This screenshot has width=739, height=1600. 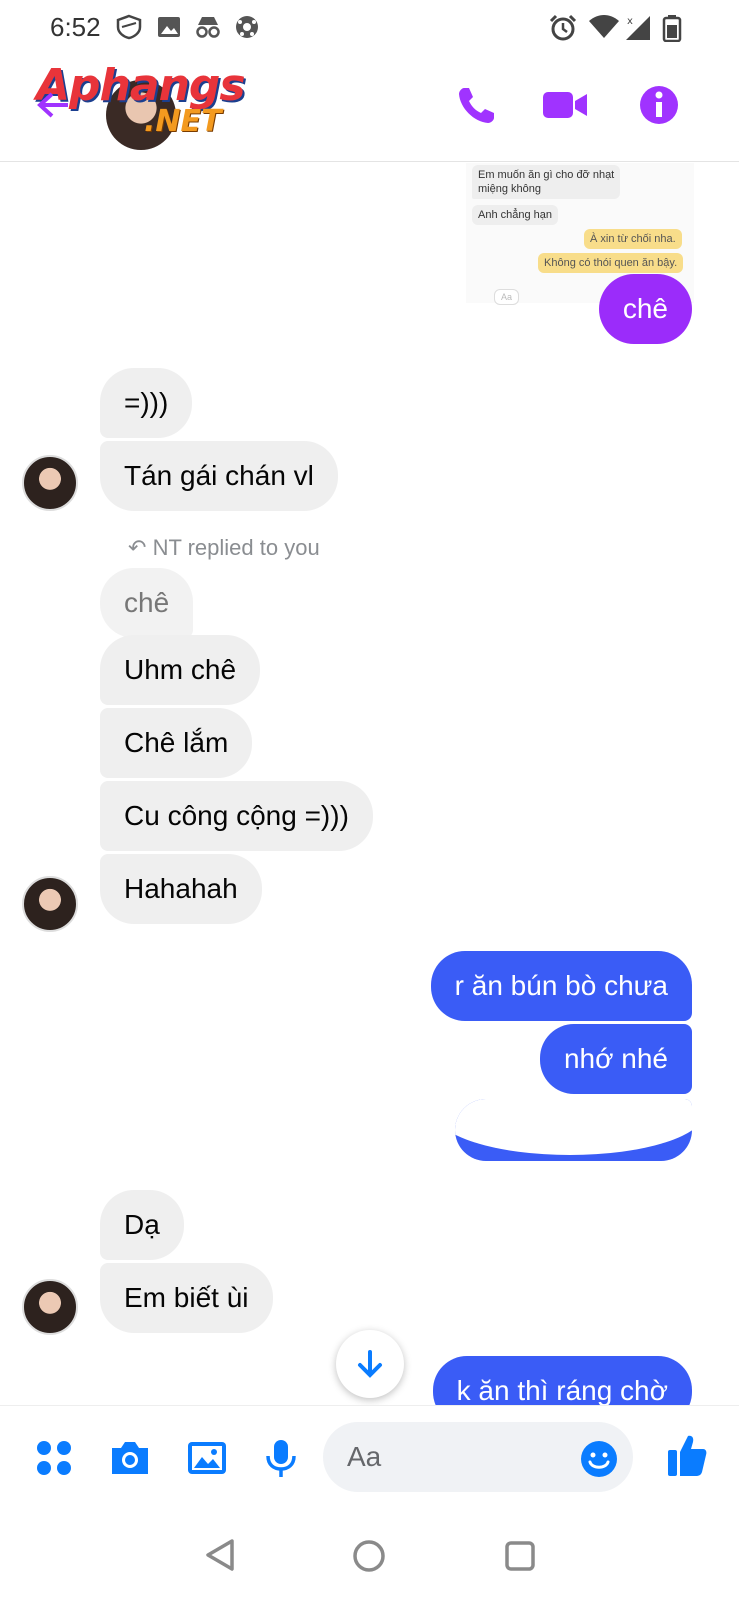 I want to click on watermark-logo: Aphangs .NET, so click(x=151, y=105).